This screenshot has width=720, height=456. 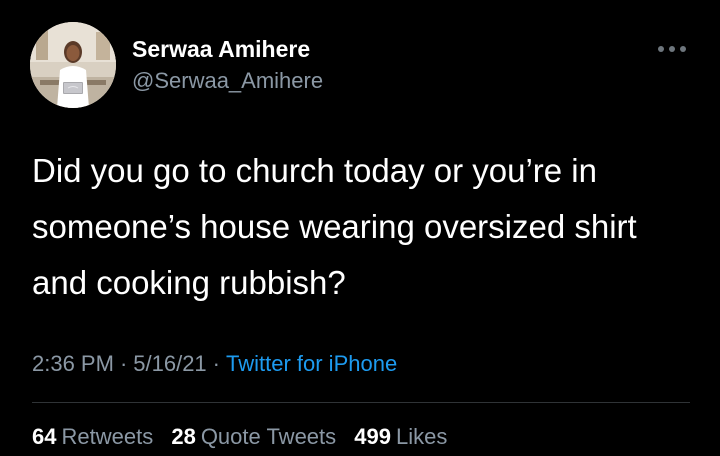 What do you see at coordinates (372, 436) in the screenshot?
I see `likes-count: 499` at bounding box center [372, 436].